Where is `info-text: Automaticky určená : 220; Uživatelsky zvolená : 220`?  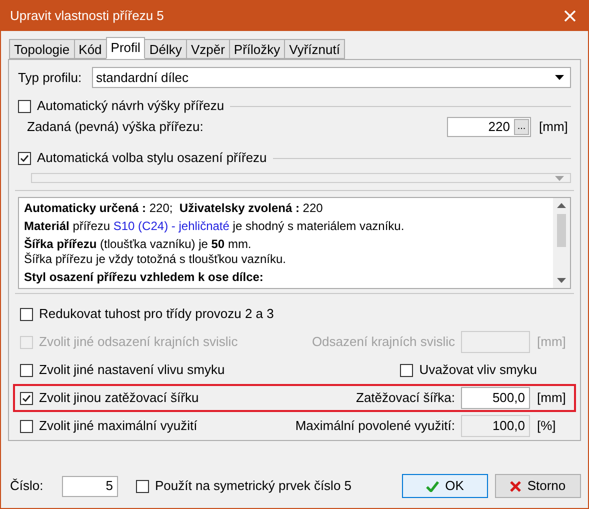 info-text: Automaticky určená : 220; Uživatelsky zvolená : 220 is located at coordinates (174, 208).